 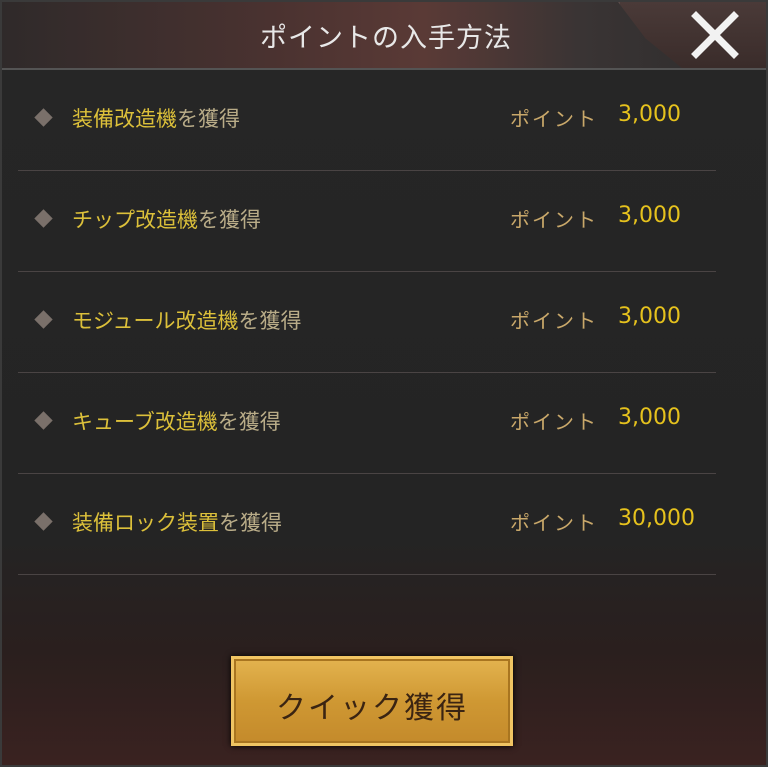 What do you see at coordinates (656, 518) in the screenshot?
I see `points-value: 30,000` at bounding box center [656, 518].